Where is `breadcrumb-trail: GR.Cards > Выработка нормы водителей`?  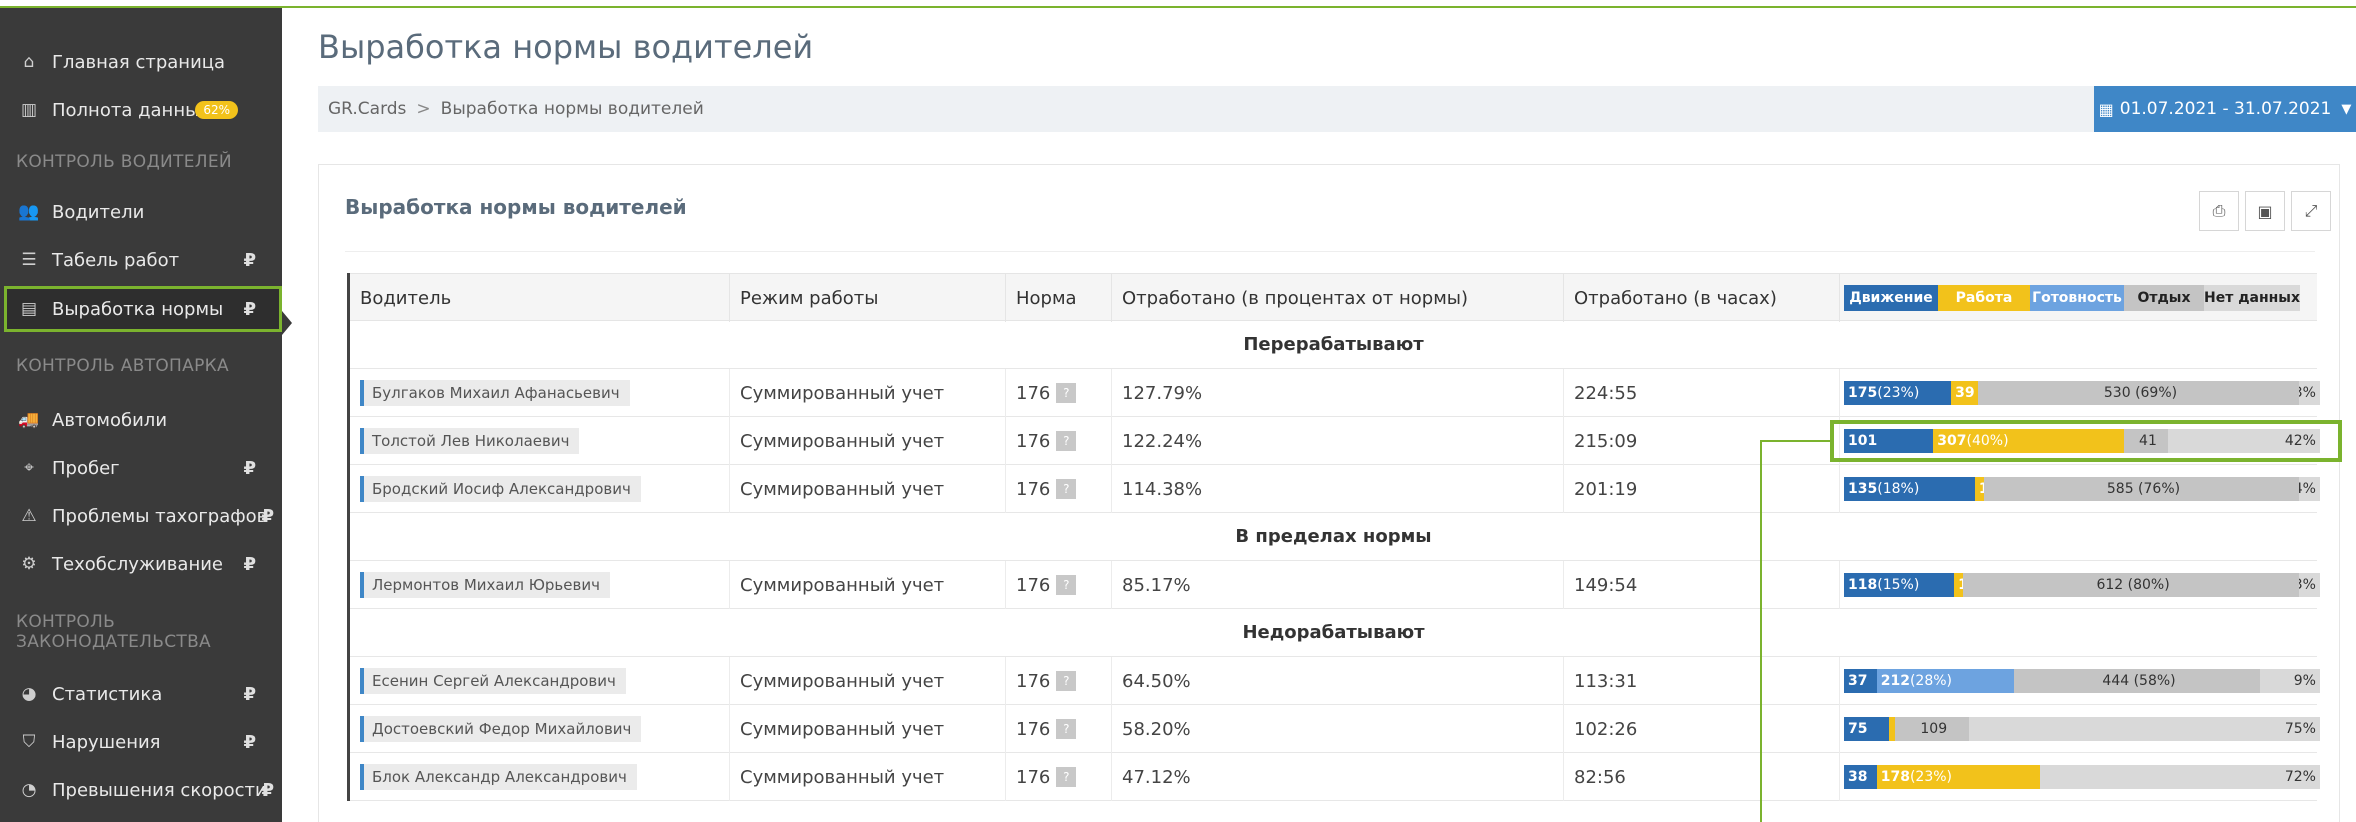 breadcrumb-trail: GR.Cards > Выработка нормы водителей is located at coordinates (516, 109).